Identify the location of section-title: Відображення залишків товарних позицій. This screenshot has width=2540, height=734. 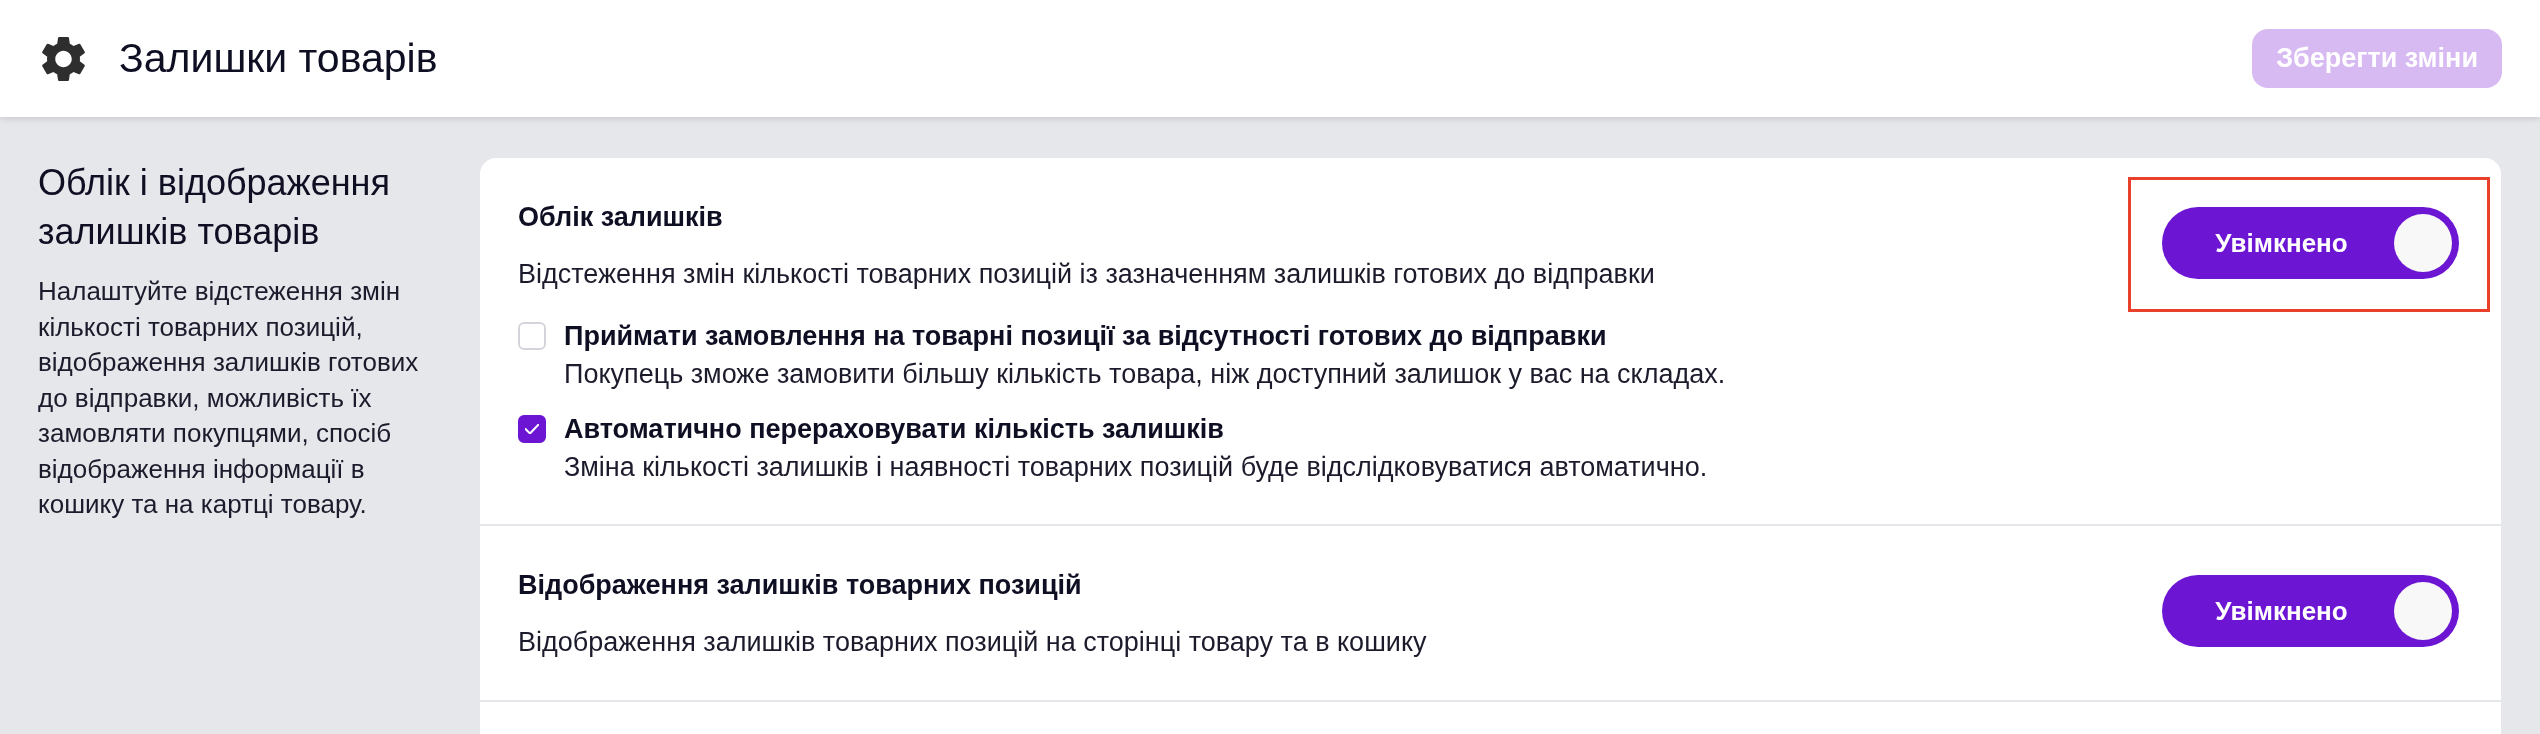
(800, 585).